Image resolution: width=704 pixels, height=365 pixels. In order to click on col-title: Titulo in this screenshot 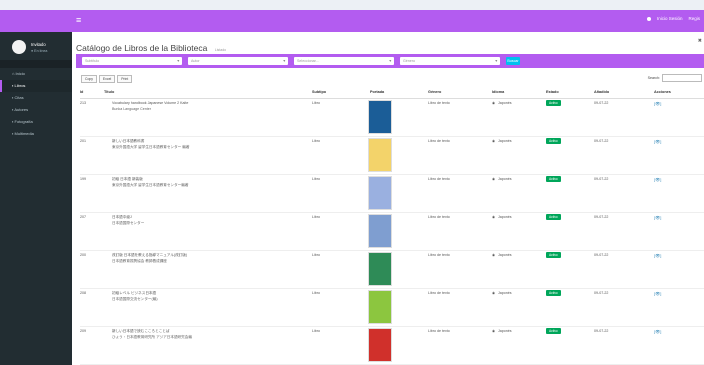, I will do `click(109, 92)`.